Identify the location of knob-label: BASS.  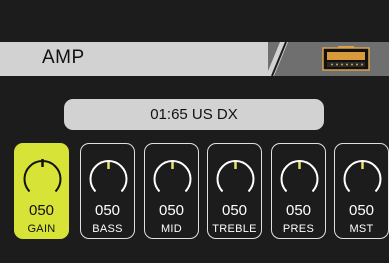
(107, 229).